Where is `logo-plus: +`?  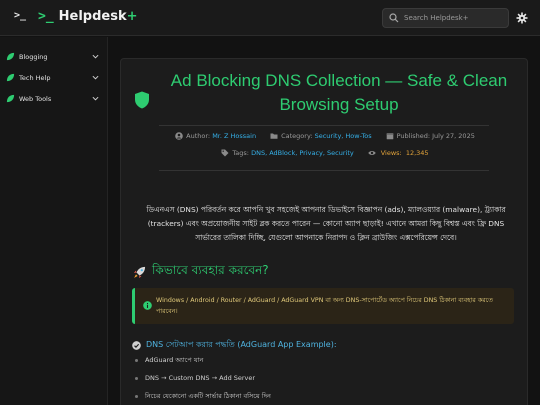 logo-plus: + is located at coordinates (132, 16).